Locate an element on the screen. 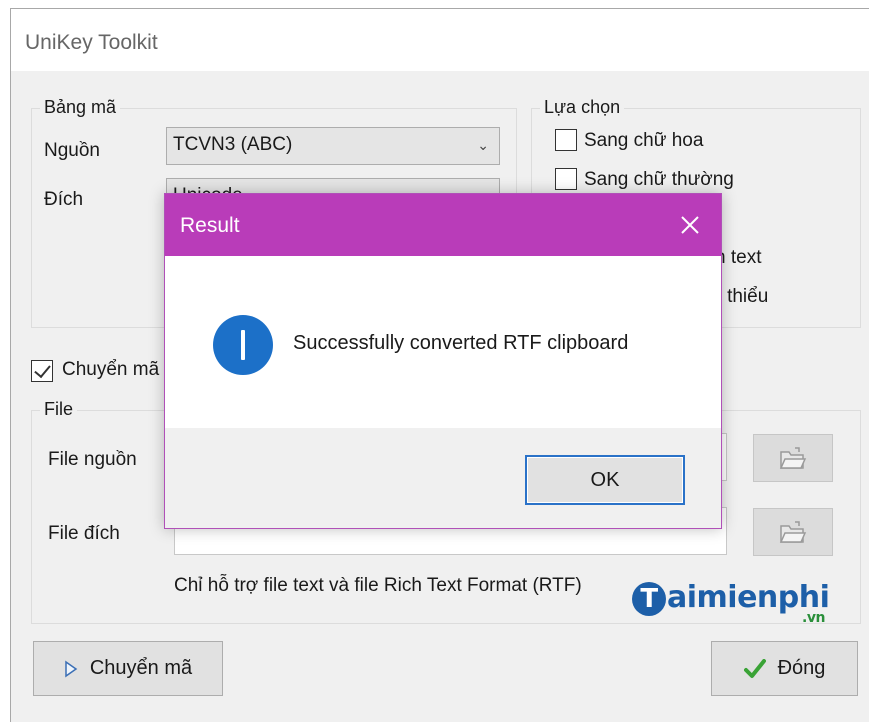  file-source-label: File nguồn is located at coordinates (92, 459).